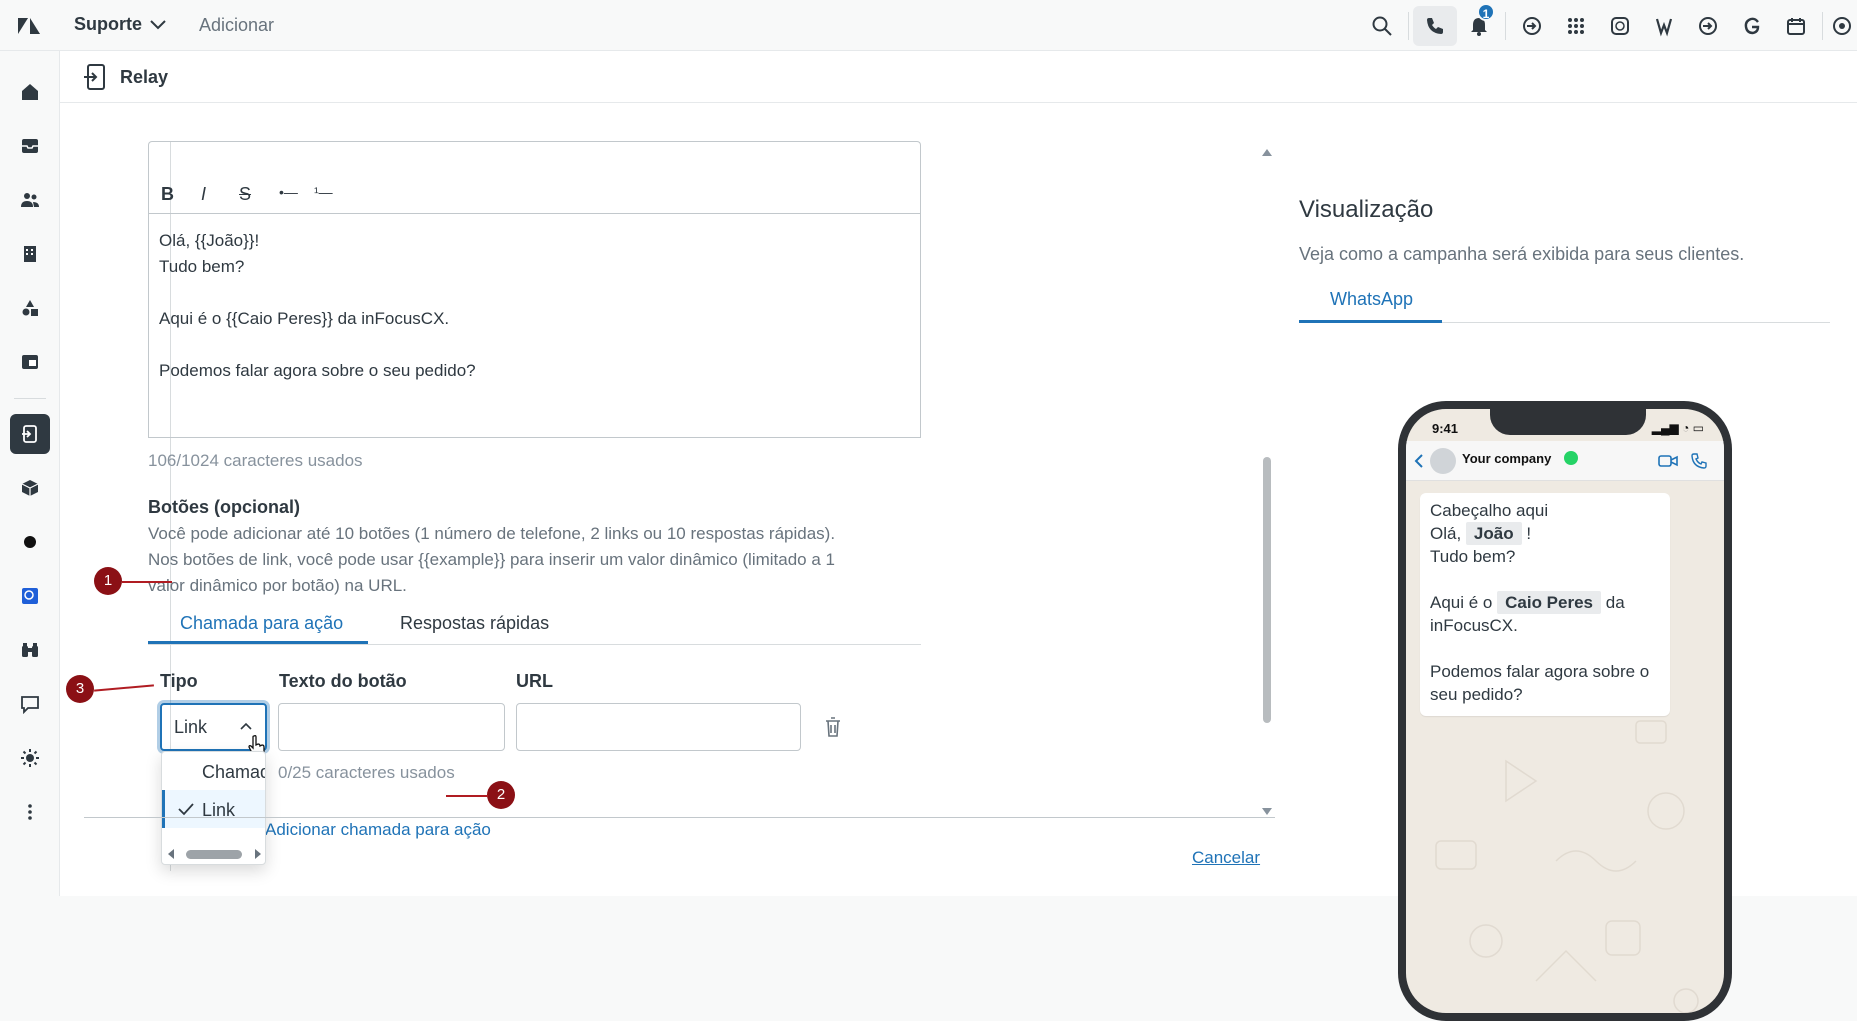 The image size is (1857, 1021). Describe the element at coordinates (246, 726) in the screenshot. I see `chevron-up-icon` at that location.